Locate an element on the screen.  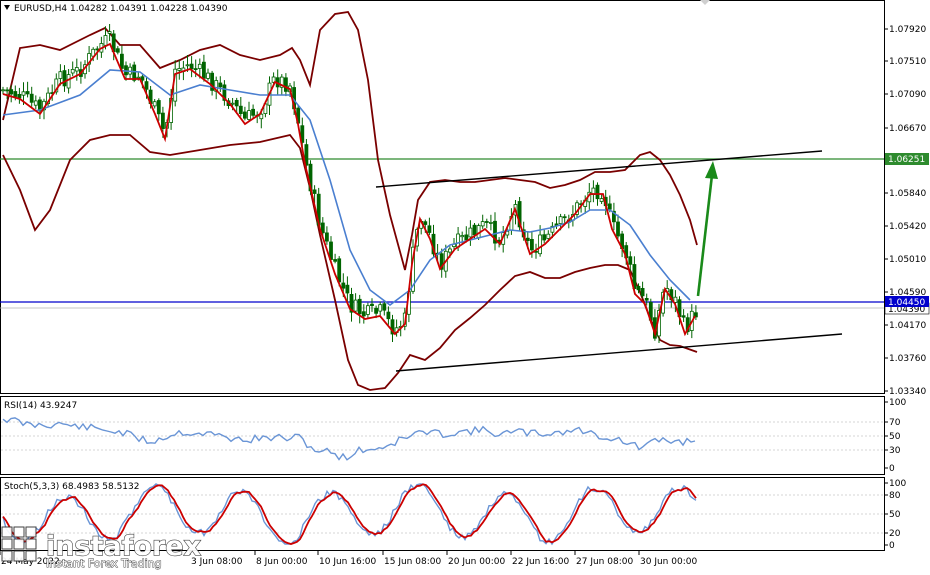
rsi-tick-label: 30 is located at coordinates (895, 451).